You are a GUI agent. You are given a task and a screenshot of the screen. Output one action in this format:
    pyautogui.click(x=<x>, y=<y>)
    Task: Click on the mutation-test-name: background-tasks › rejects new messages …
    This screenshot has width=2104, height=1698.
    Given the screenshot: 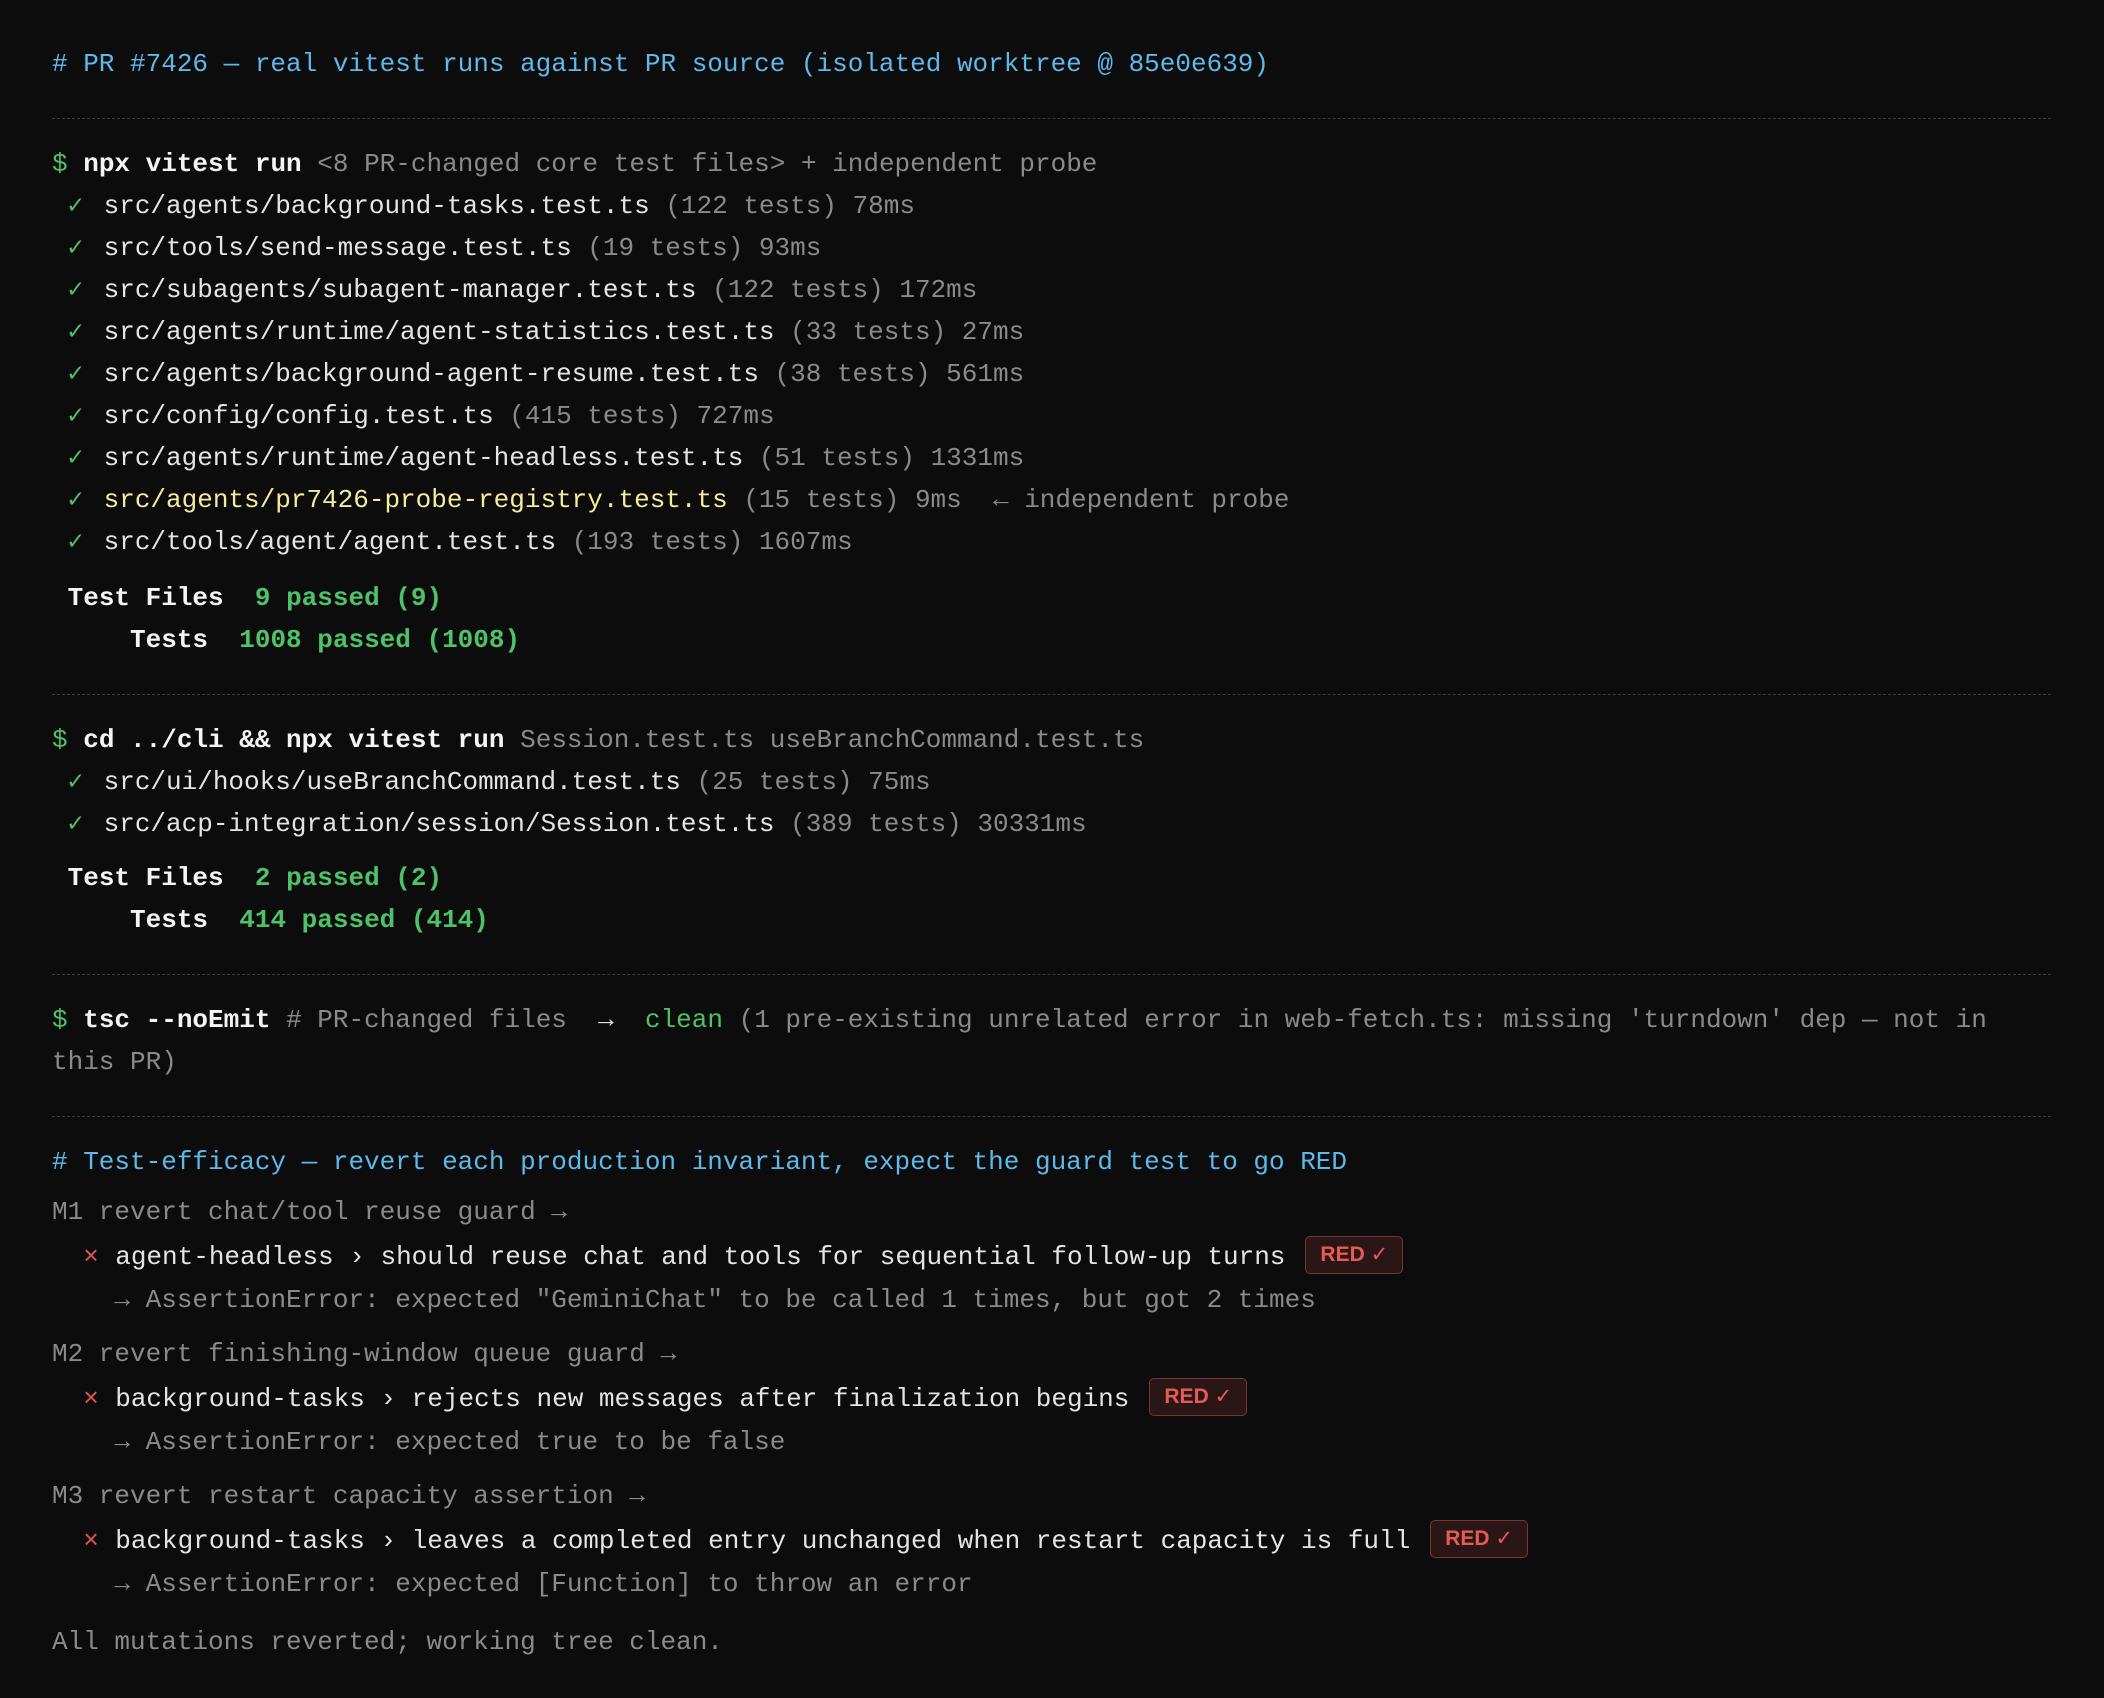 What is the action you would take?
    pyautogui.click(x=622, y=1398)
    